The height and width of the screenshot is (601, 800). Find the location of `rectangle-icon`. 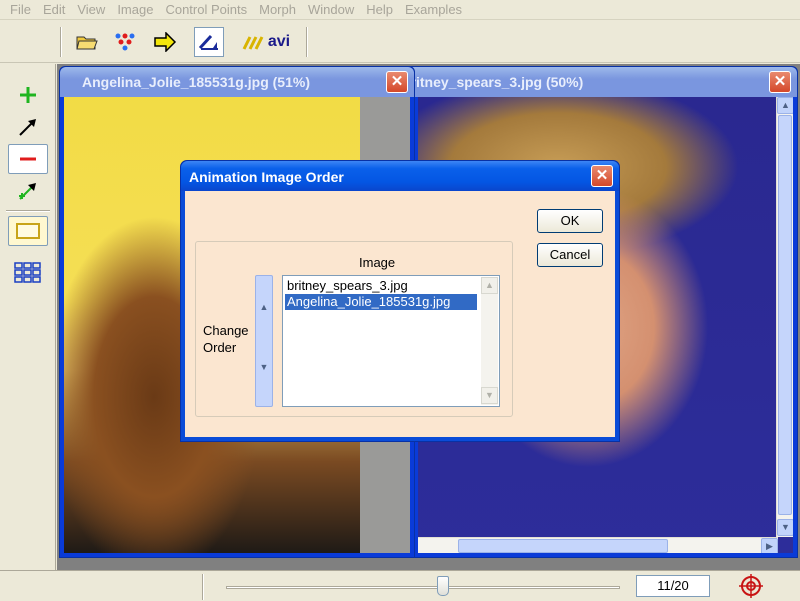

rectangle-icon is located at coordinates (28, 231).